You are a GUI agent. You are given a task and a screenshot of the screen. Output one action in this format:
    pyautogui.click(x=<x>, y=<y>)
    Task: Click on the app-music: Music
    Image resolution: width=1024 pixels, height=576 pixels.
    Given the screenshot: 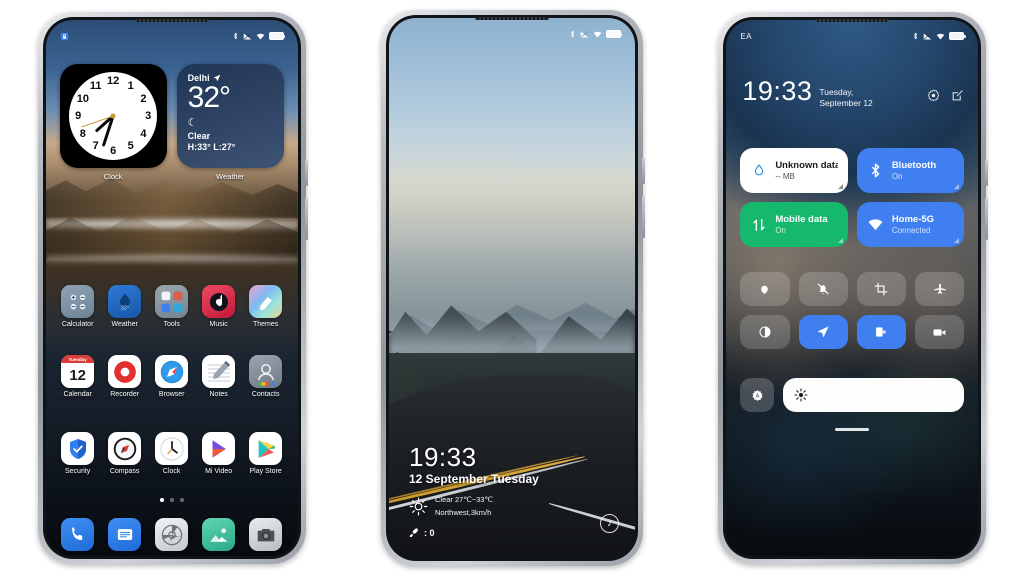 What is the action you would take?
    pyautogui.click(x=219, y=306)
    